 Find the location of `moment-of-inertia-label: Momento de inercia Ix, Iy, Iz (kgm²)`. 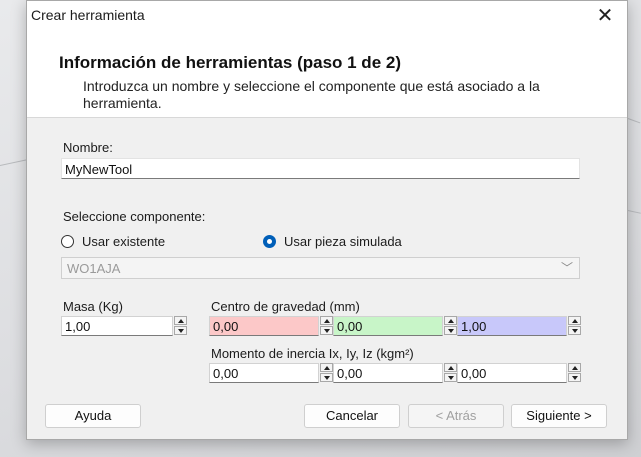

moment-of-inertia-label: Momento de inercia Ix, Iy, Iz (kgm²) is located at coordinates (312, 353).